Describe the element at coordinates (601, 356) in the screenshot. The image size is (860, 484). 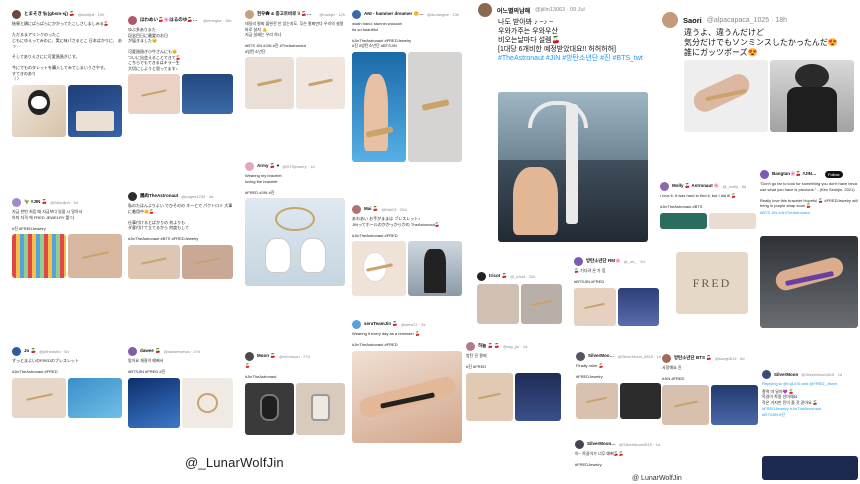
I see `tweet-author: SilverMoon 🍒` at that location.